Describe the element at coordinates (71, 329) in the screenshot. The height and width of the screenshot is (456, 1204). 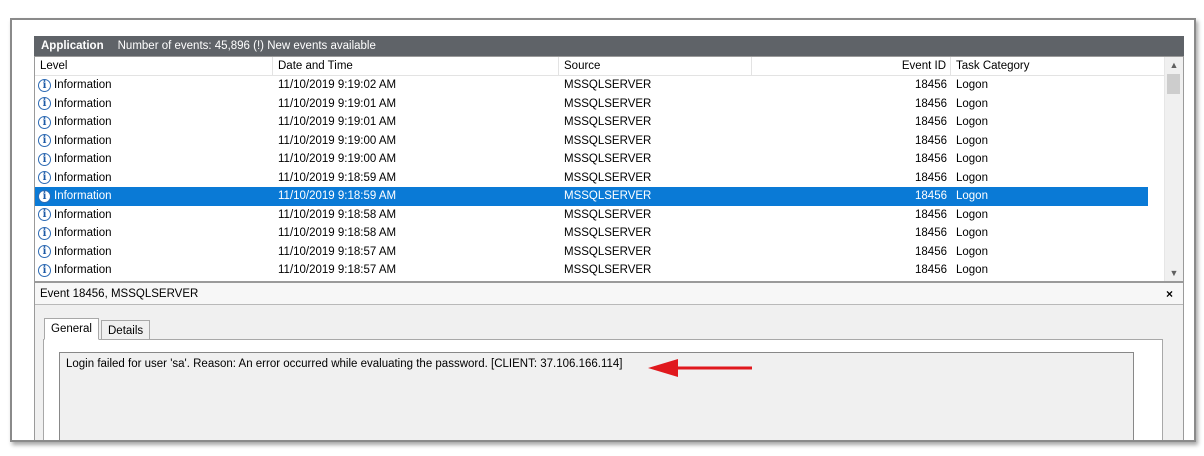
I see `tab-general: General` at that location.